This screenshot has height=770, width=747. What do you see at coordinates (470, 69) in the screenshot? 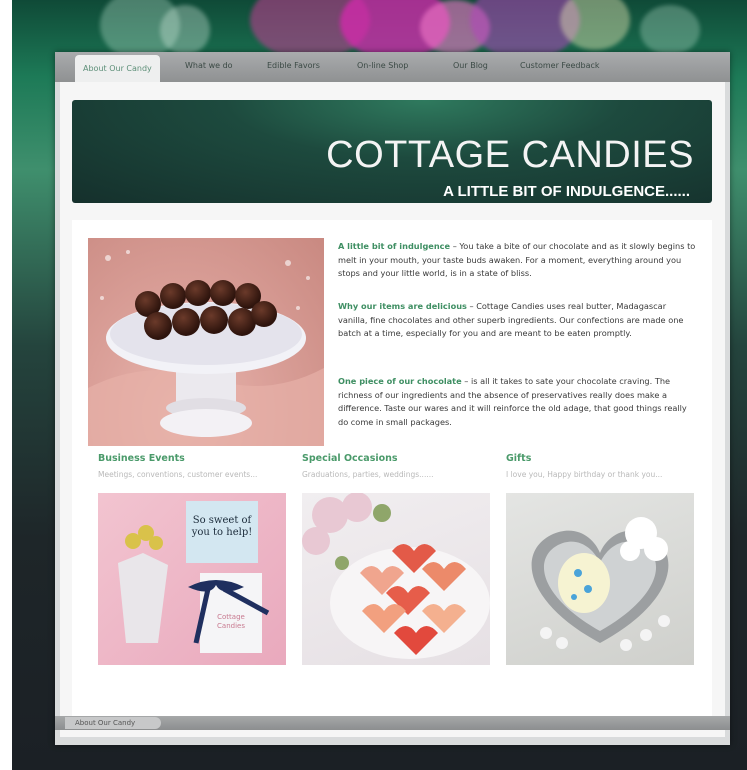
I see `nav-our-blog: Our Blog` at bounding box center [470, 69].